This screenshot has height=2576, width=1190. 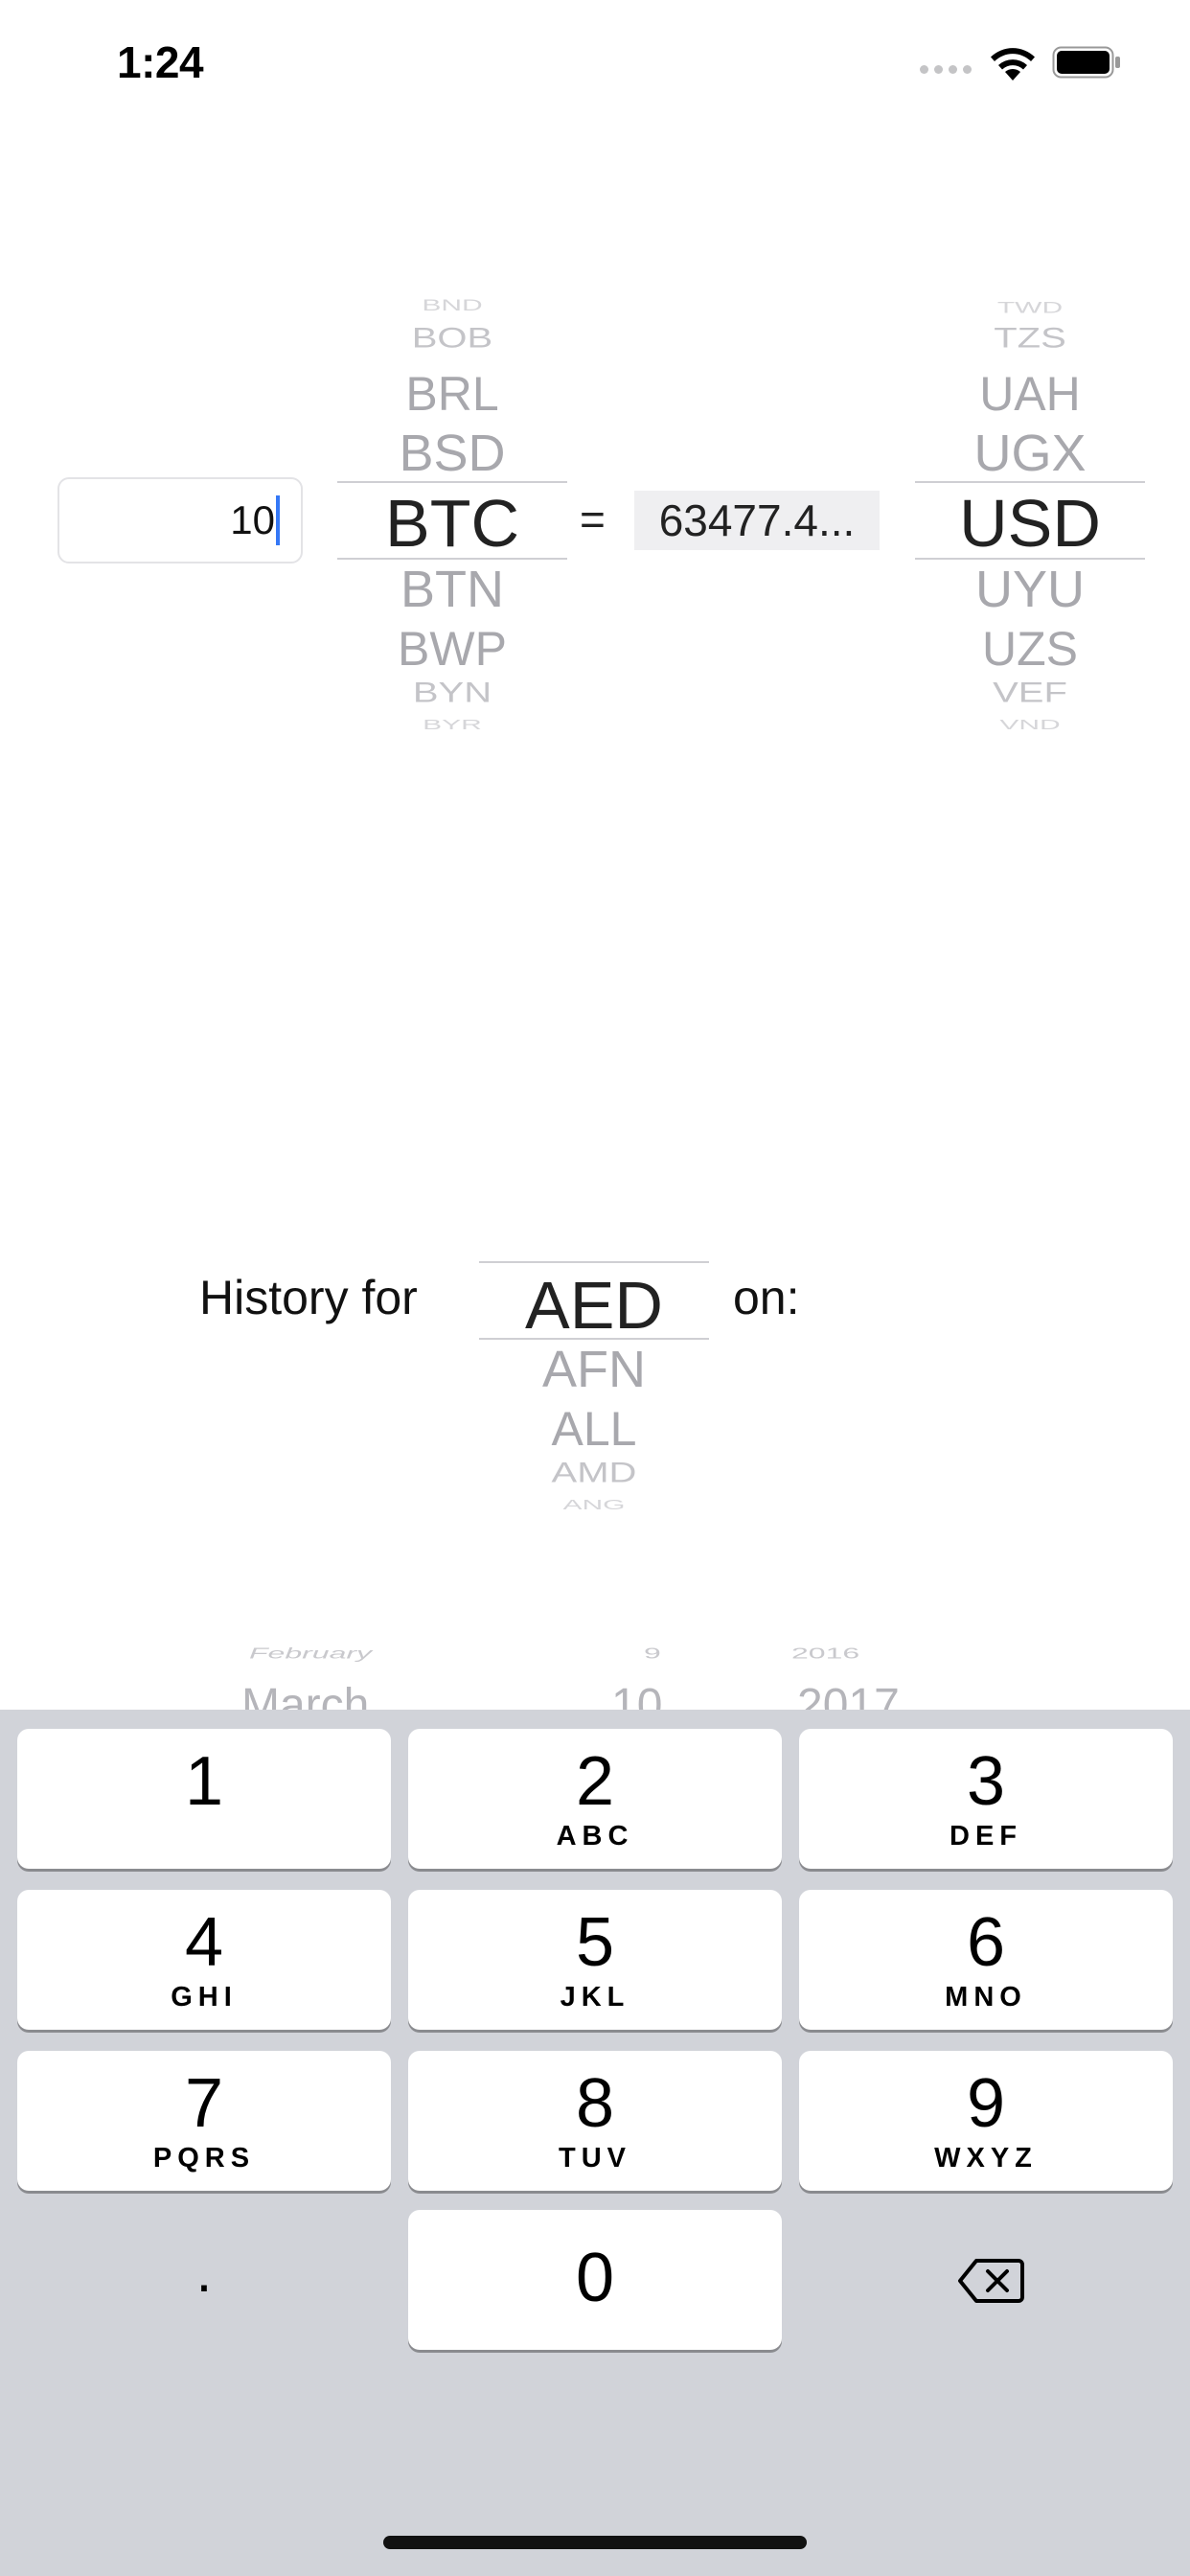 What do you see at coordinates (452, 338) in the screenshot?
I see `picker-option: BOB` at bounding box center [452, 338].